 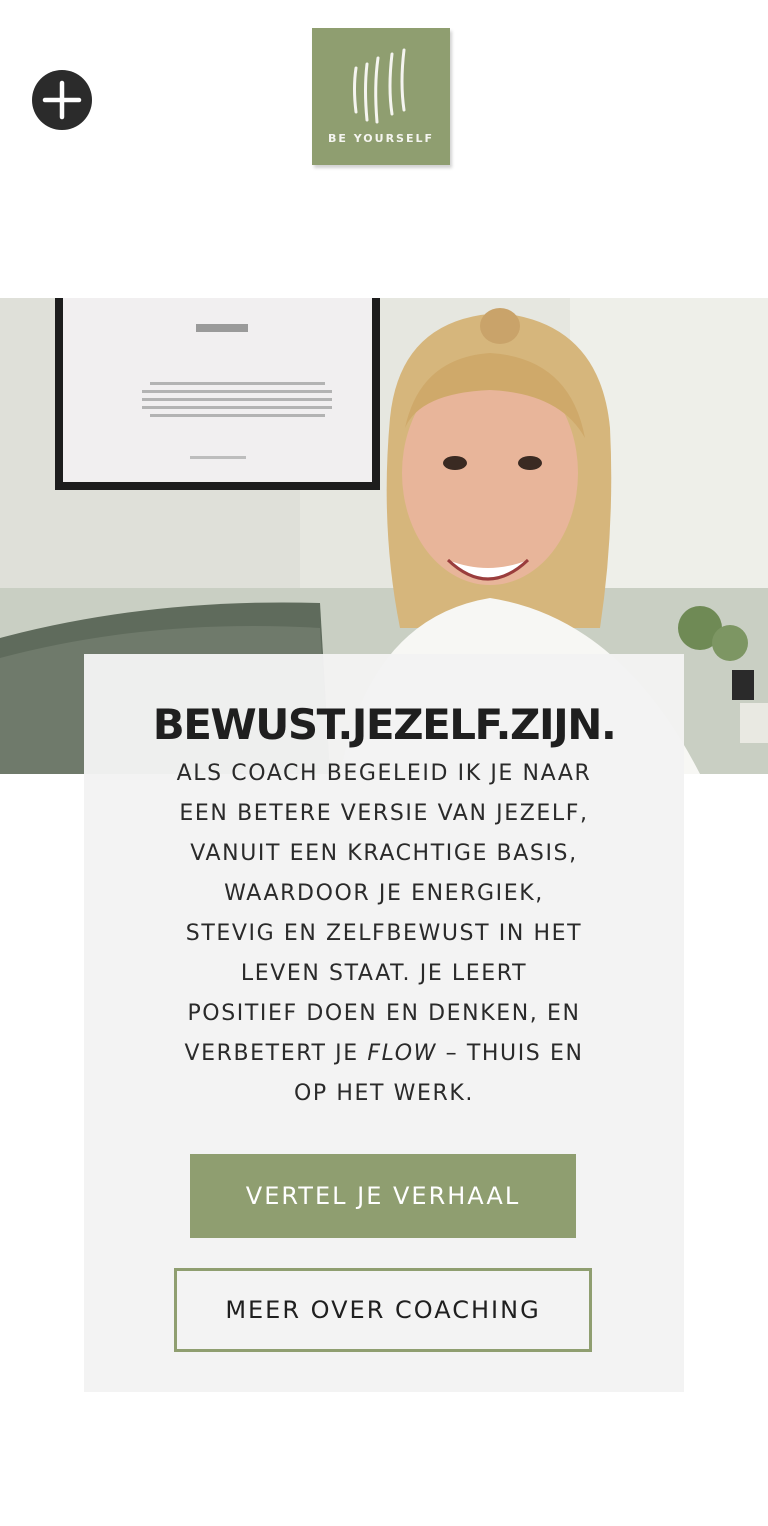 I want to click on menu-button, so click(x=62, y=100).